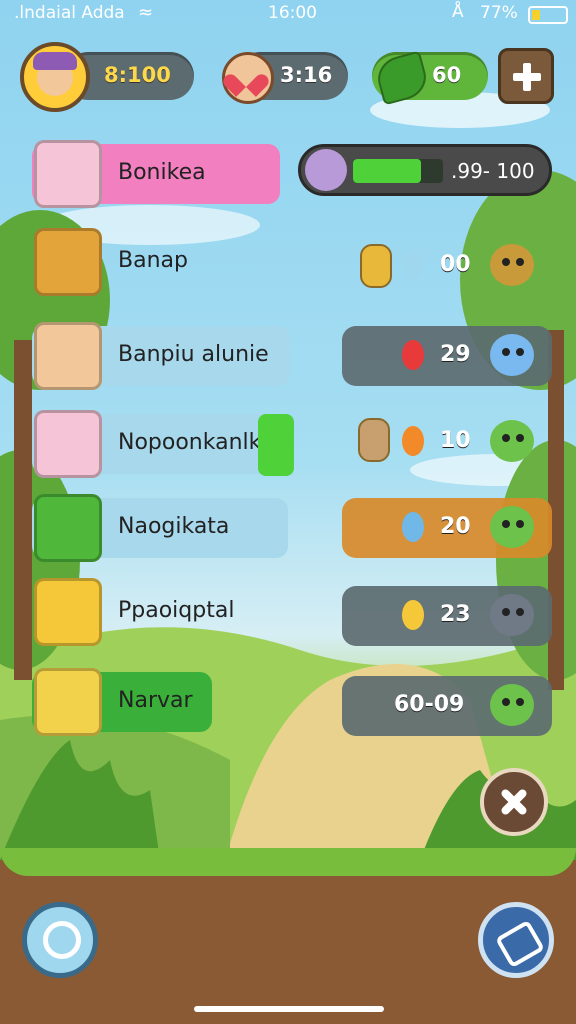  I want to click on progress-panel: .99- 100, so click(425, 170).